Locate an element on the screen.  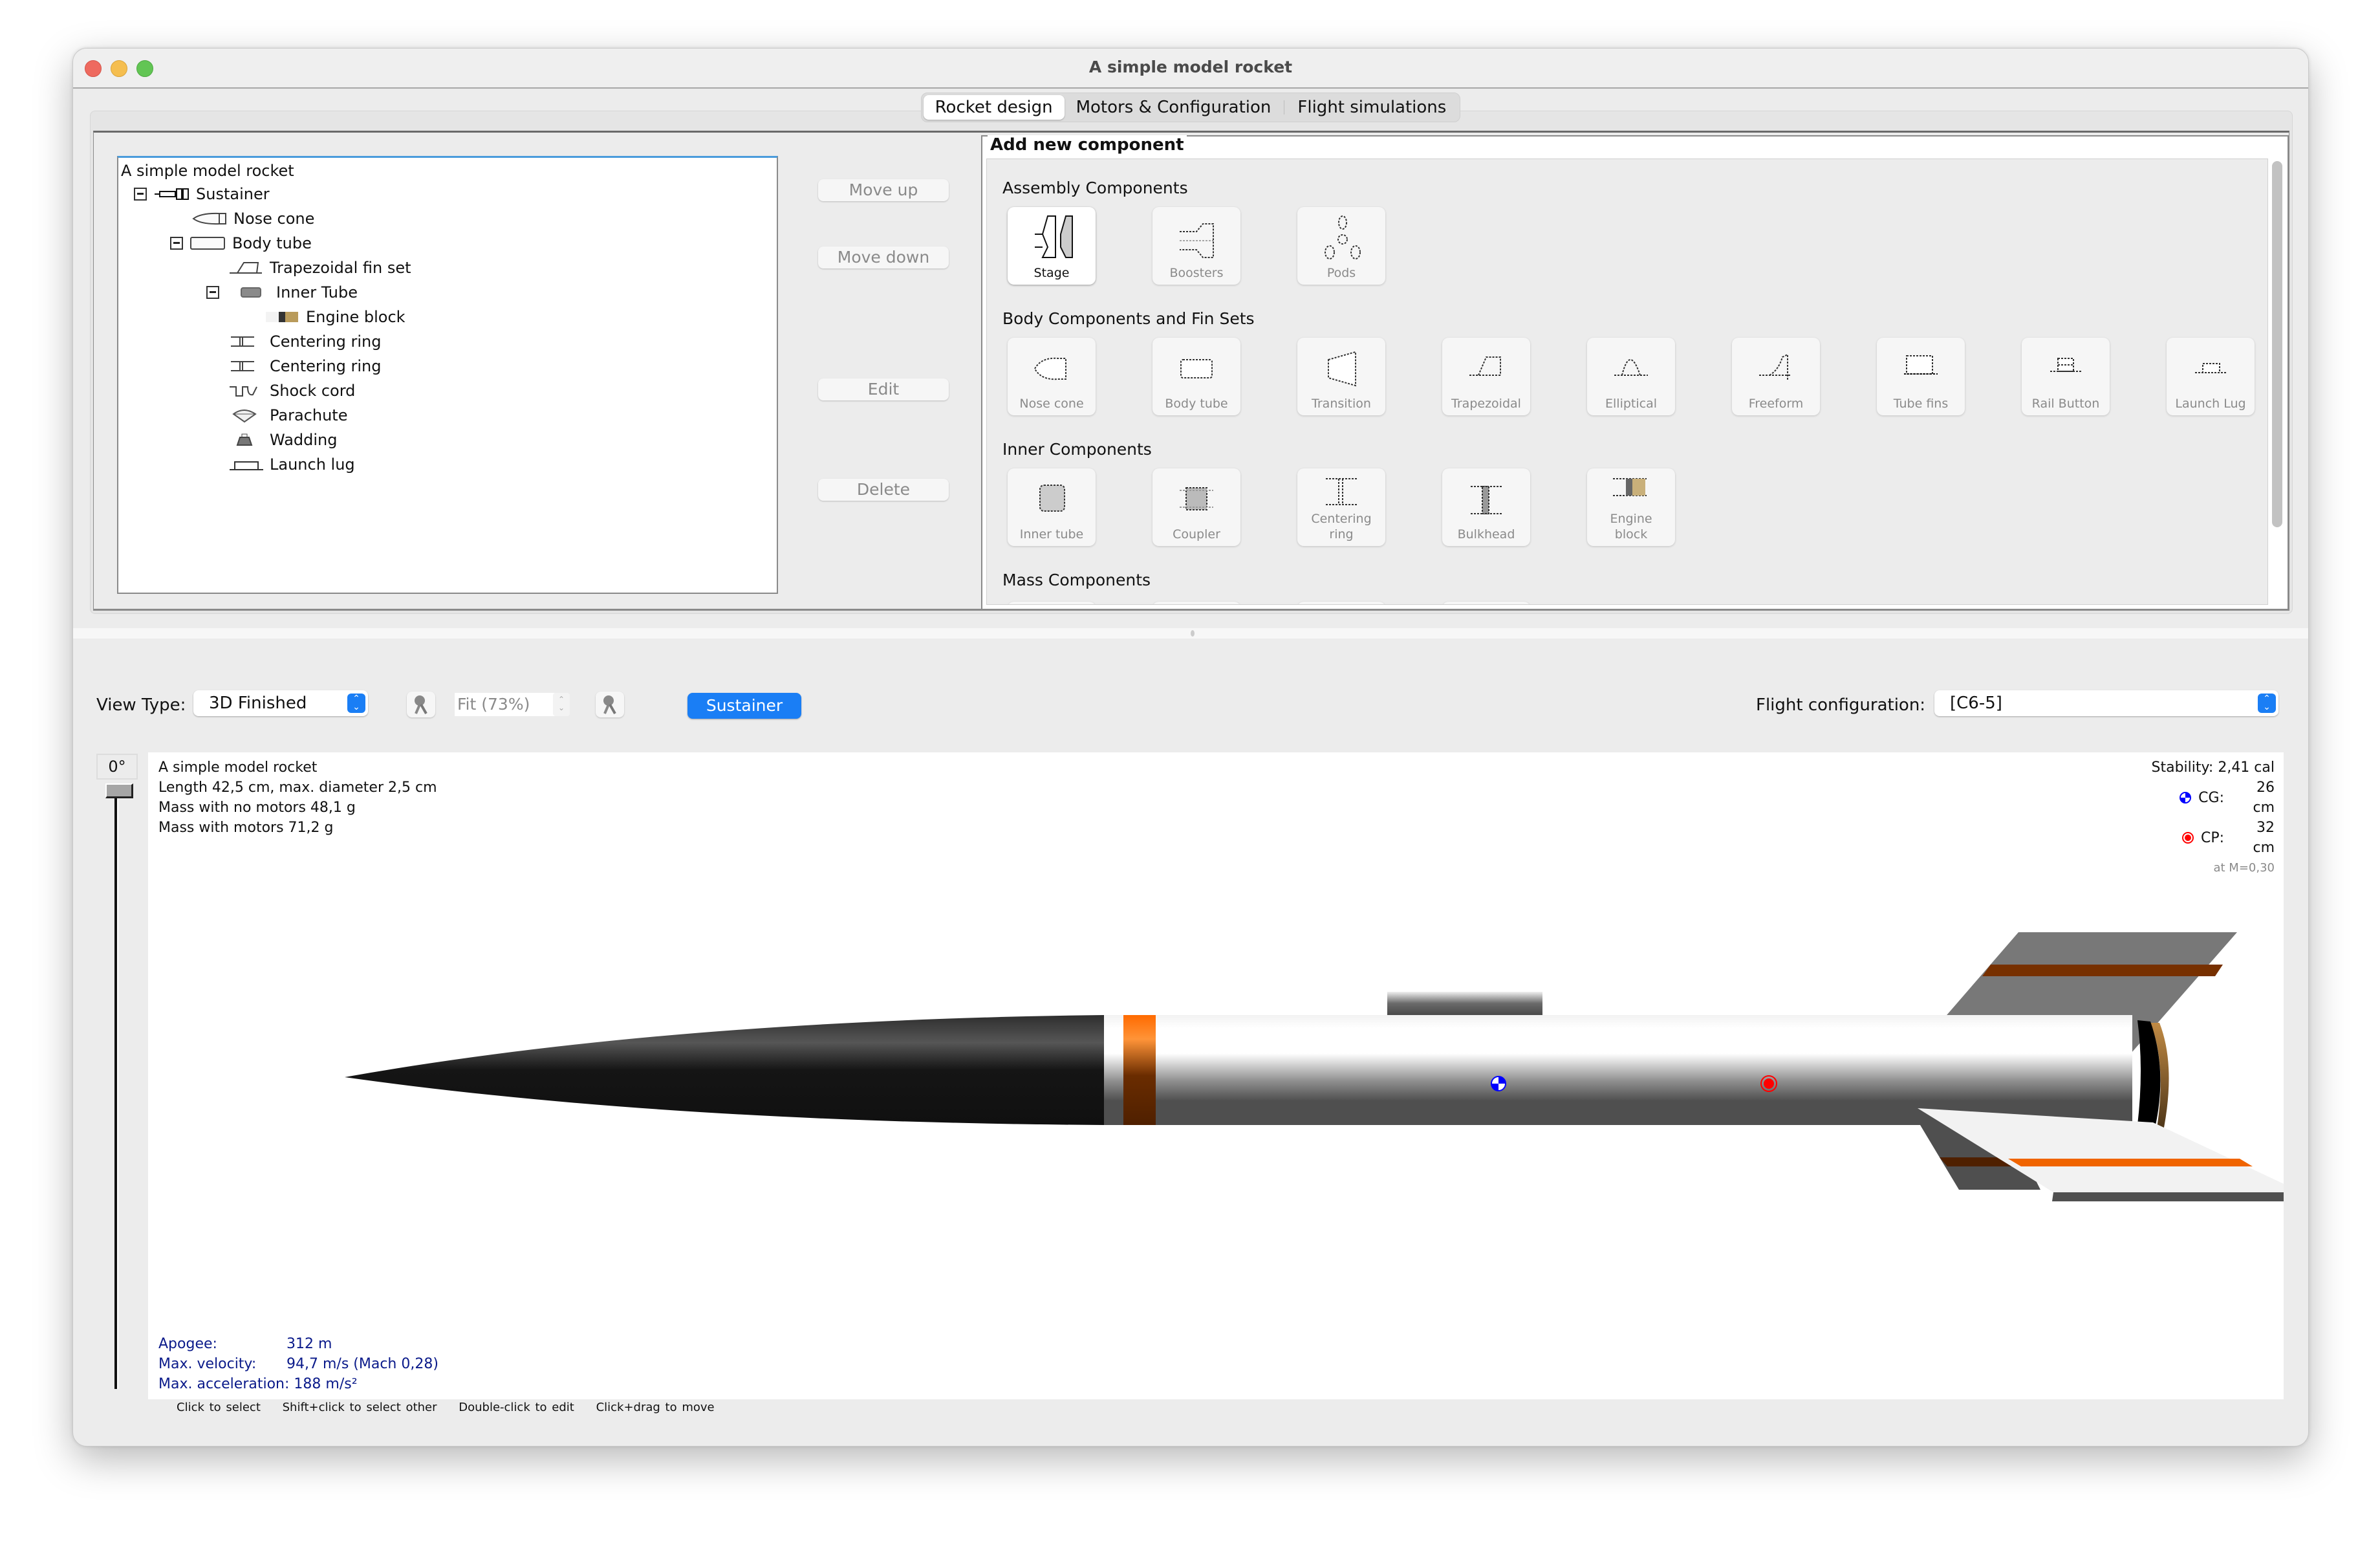
body-tube is located at coordinates (1618, 1070).